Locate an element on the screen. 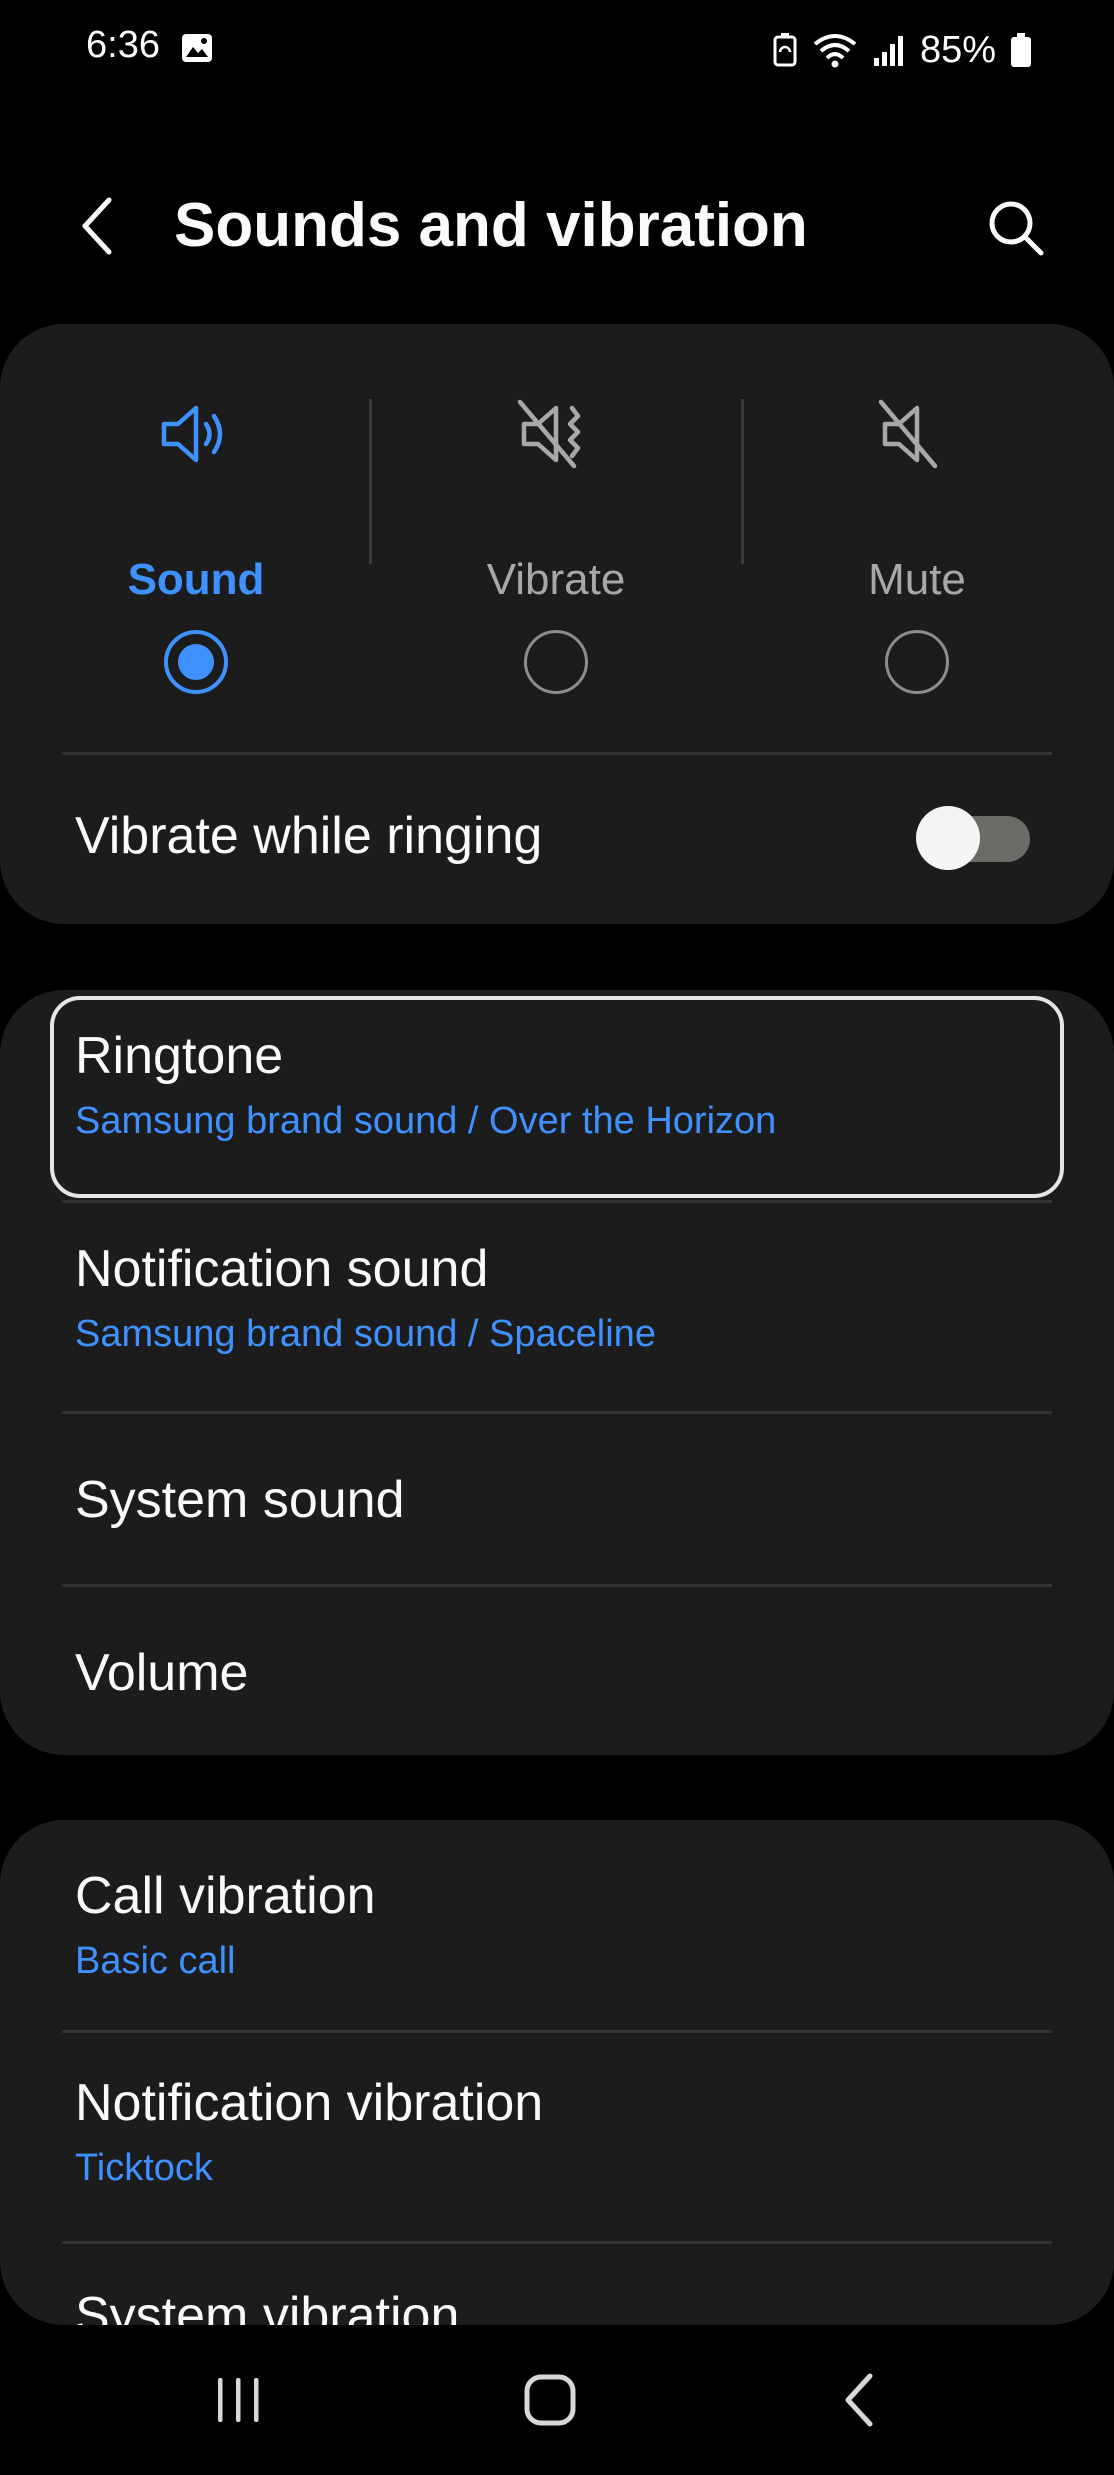 The image size is (1114, 2475). back-icon is located at coordinates (859, 2400).